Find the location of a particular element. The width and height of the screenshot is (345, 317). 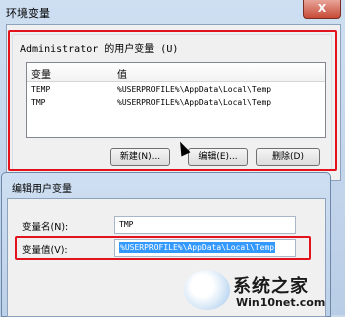

watermark-logo-icon is located at coordinates (207, 290).